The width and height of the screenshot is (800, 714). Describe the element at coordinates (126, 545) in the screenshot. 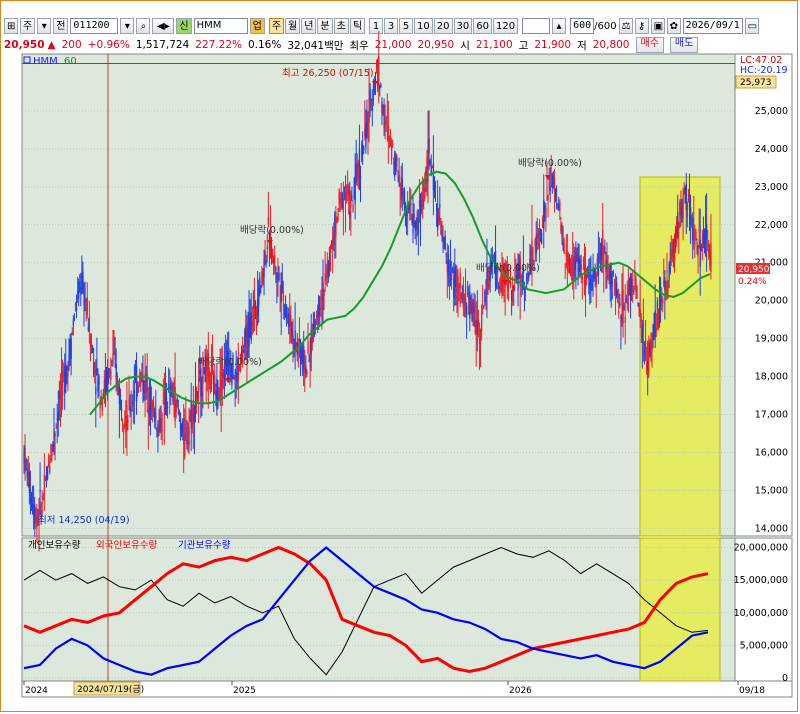

I see `legend-foreign: 외국인보유수량` at that location.